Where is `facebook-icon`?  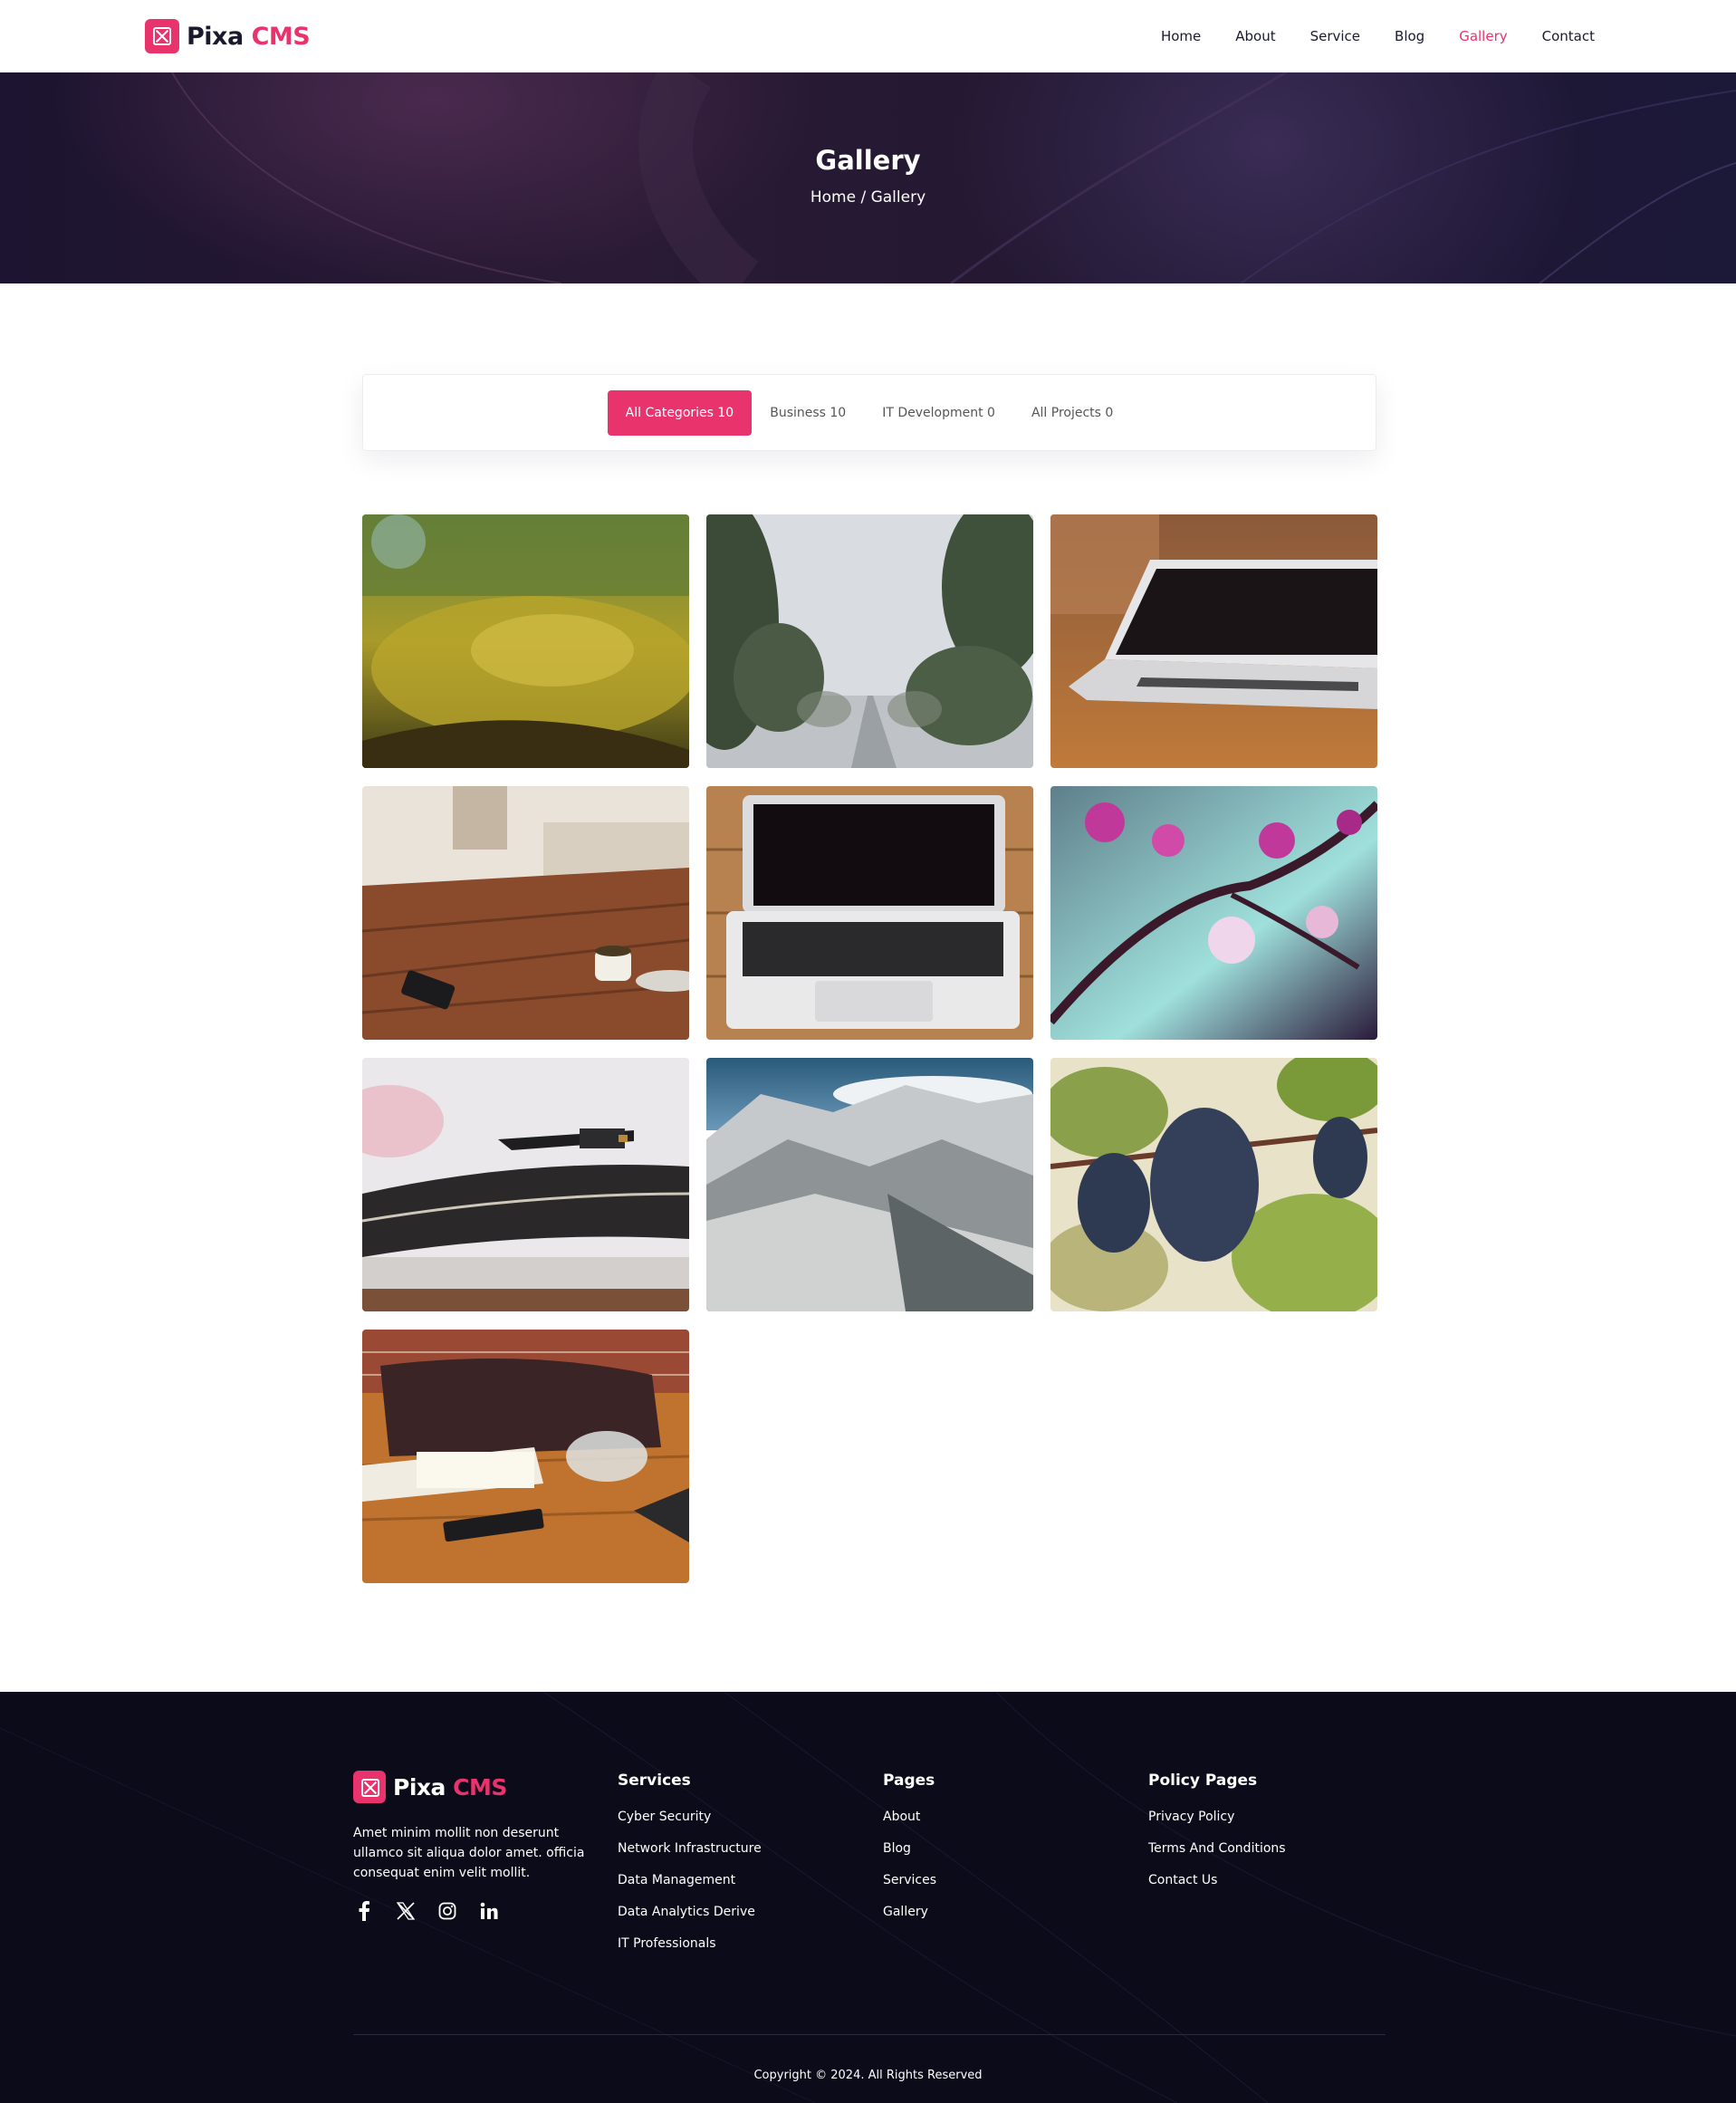 facebook-icon is located at coordinates (364, 1911).